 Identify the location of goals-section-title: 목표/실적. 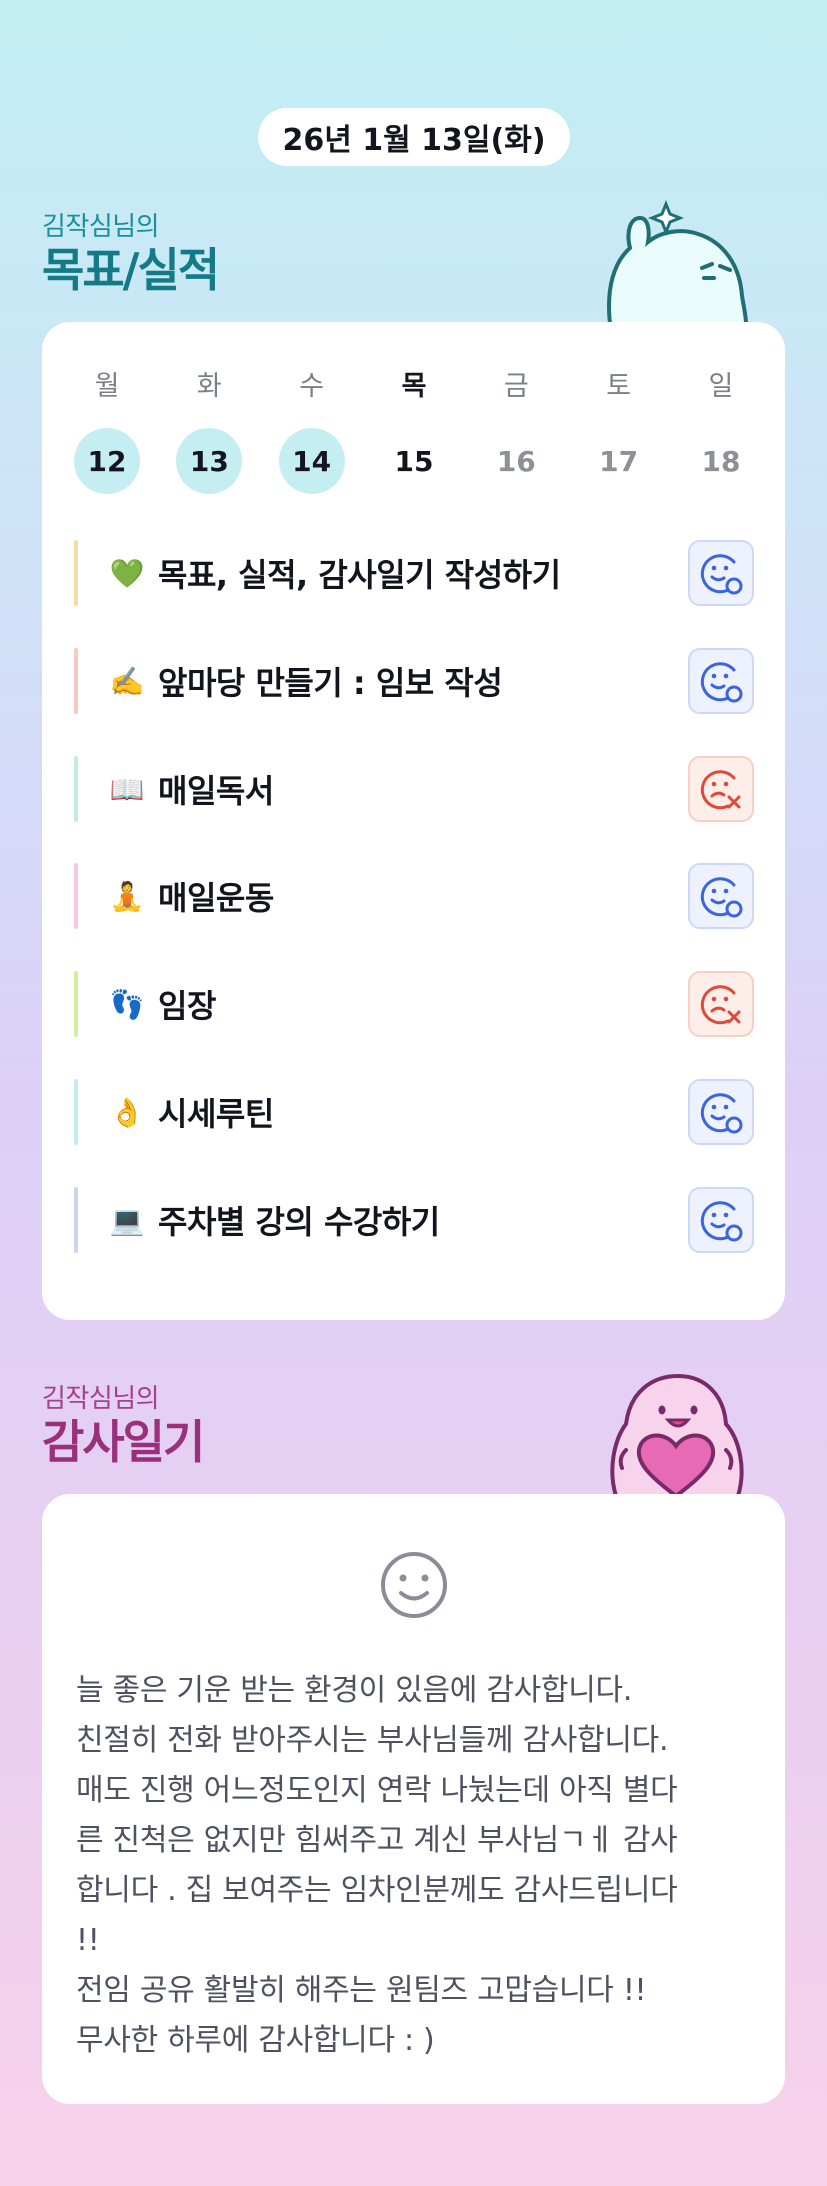
(131, 270).